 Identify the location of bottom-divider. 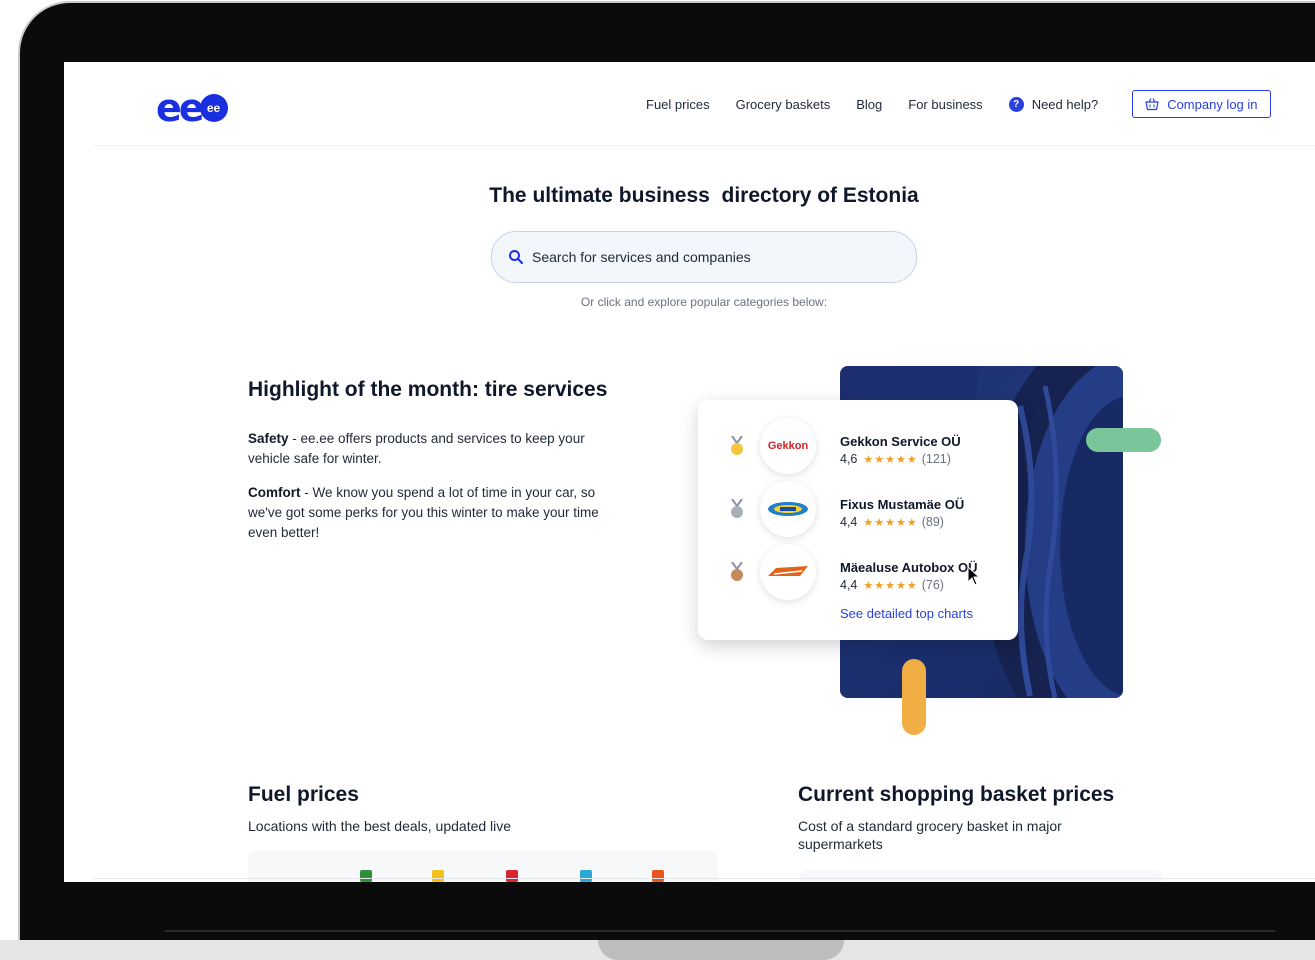
(704, 878).